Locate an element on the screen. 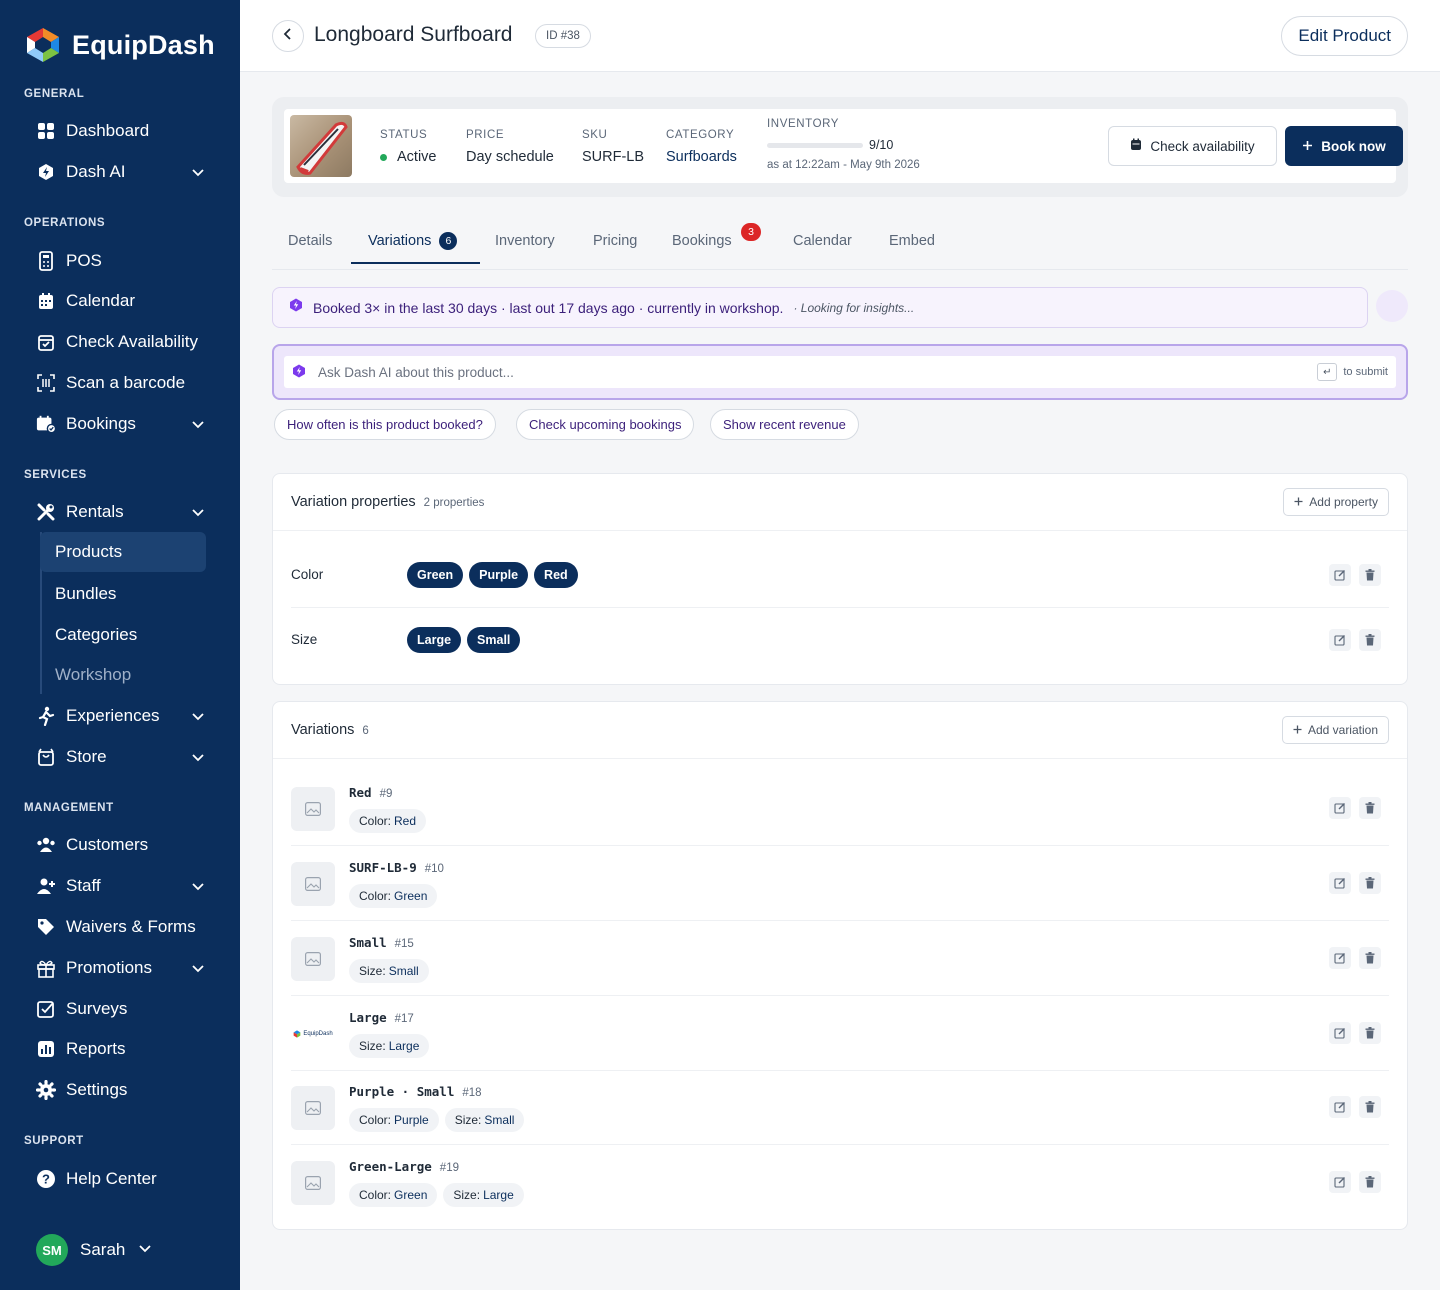 The image size is (1440, 1290). sidebar-sub-workshop: Workshop is located at coordinates (123, 675).